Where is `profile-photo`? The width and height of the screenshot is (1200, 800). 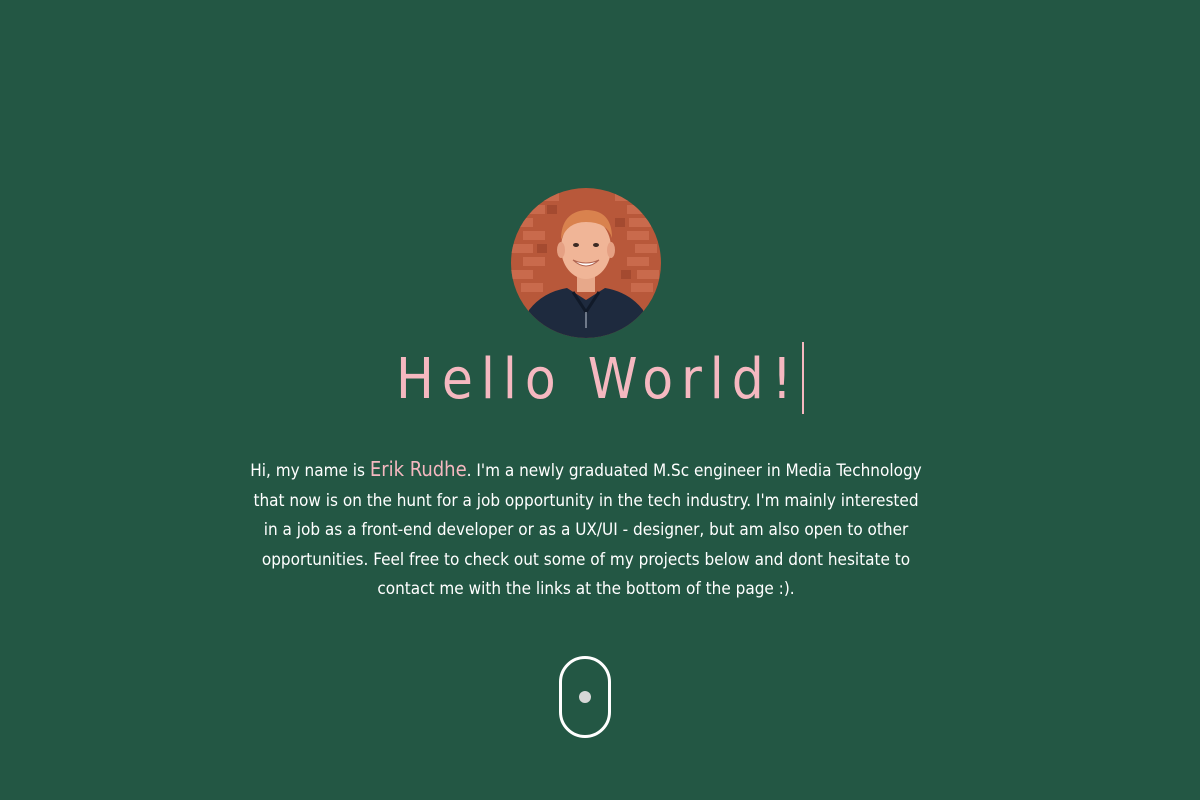 profile-photo is located at coordinates (586, 263).